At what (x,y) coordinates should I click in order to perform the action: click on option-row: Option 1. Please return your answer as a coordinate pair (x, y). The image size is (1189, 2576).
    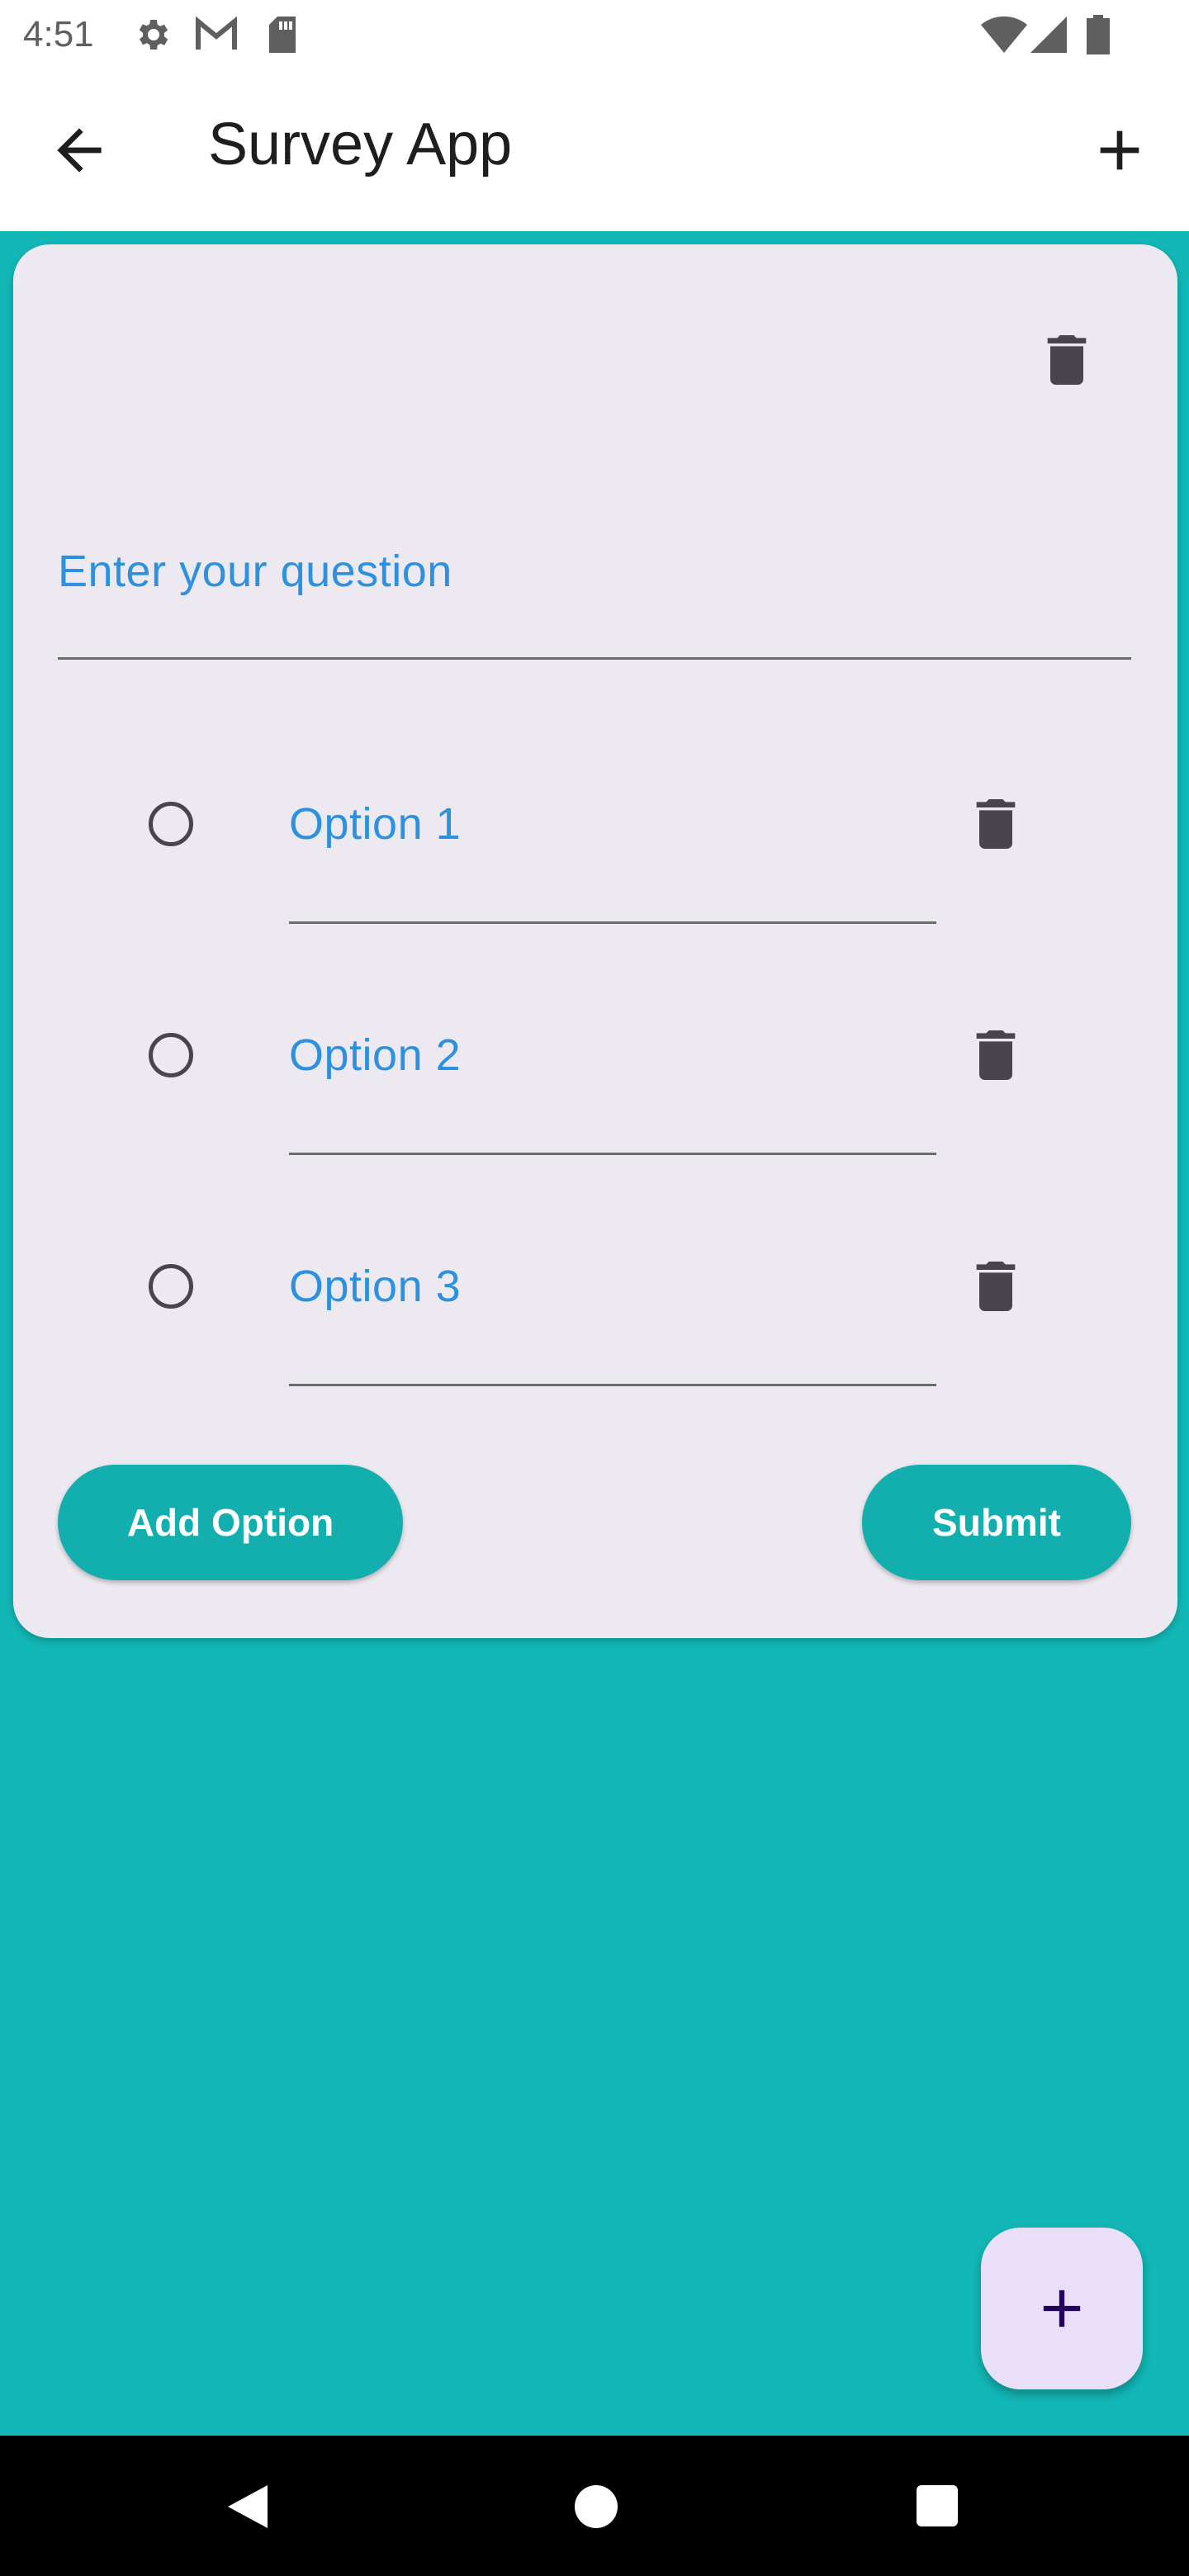
    Looking at the image, I should click on (595, 855).